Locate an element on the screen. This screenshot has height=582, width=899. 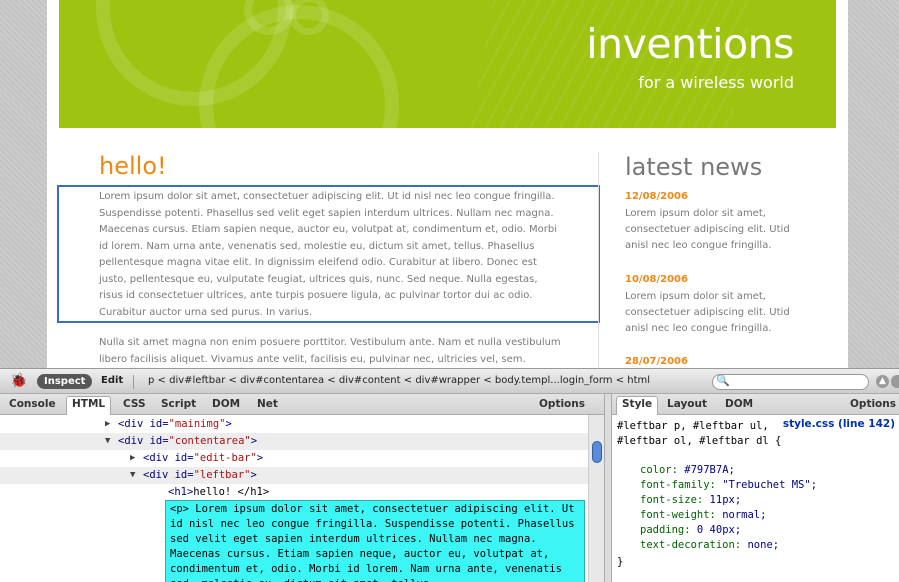
side-options-button: Options is located at coordinates (873, 404).